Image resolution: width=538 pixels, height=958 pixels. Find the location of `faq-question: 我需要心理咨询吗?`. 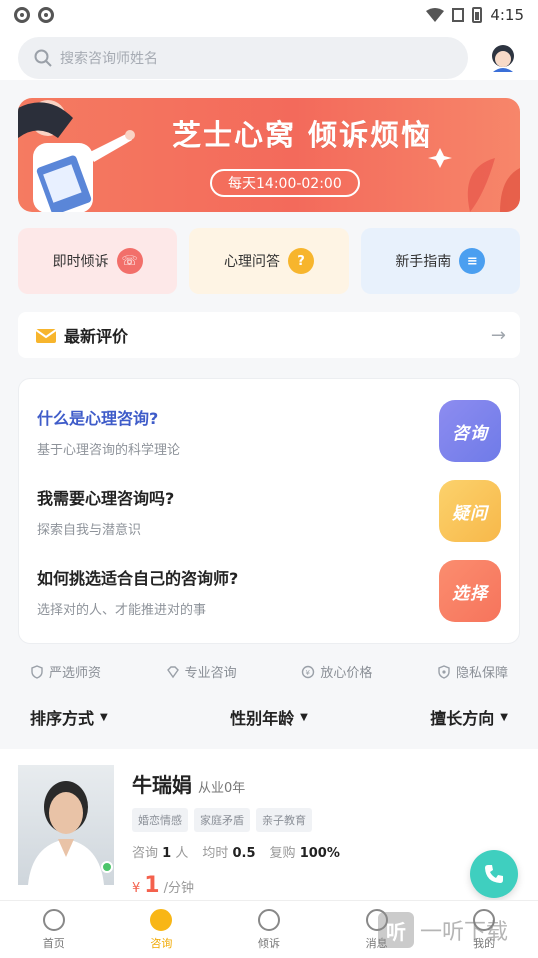

faq-question: 我需要心理咨询吗? is located at coordinates (106, 498).